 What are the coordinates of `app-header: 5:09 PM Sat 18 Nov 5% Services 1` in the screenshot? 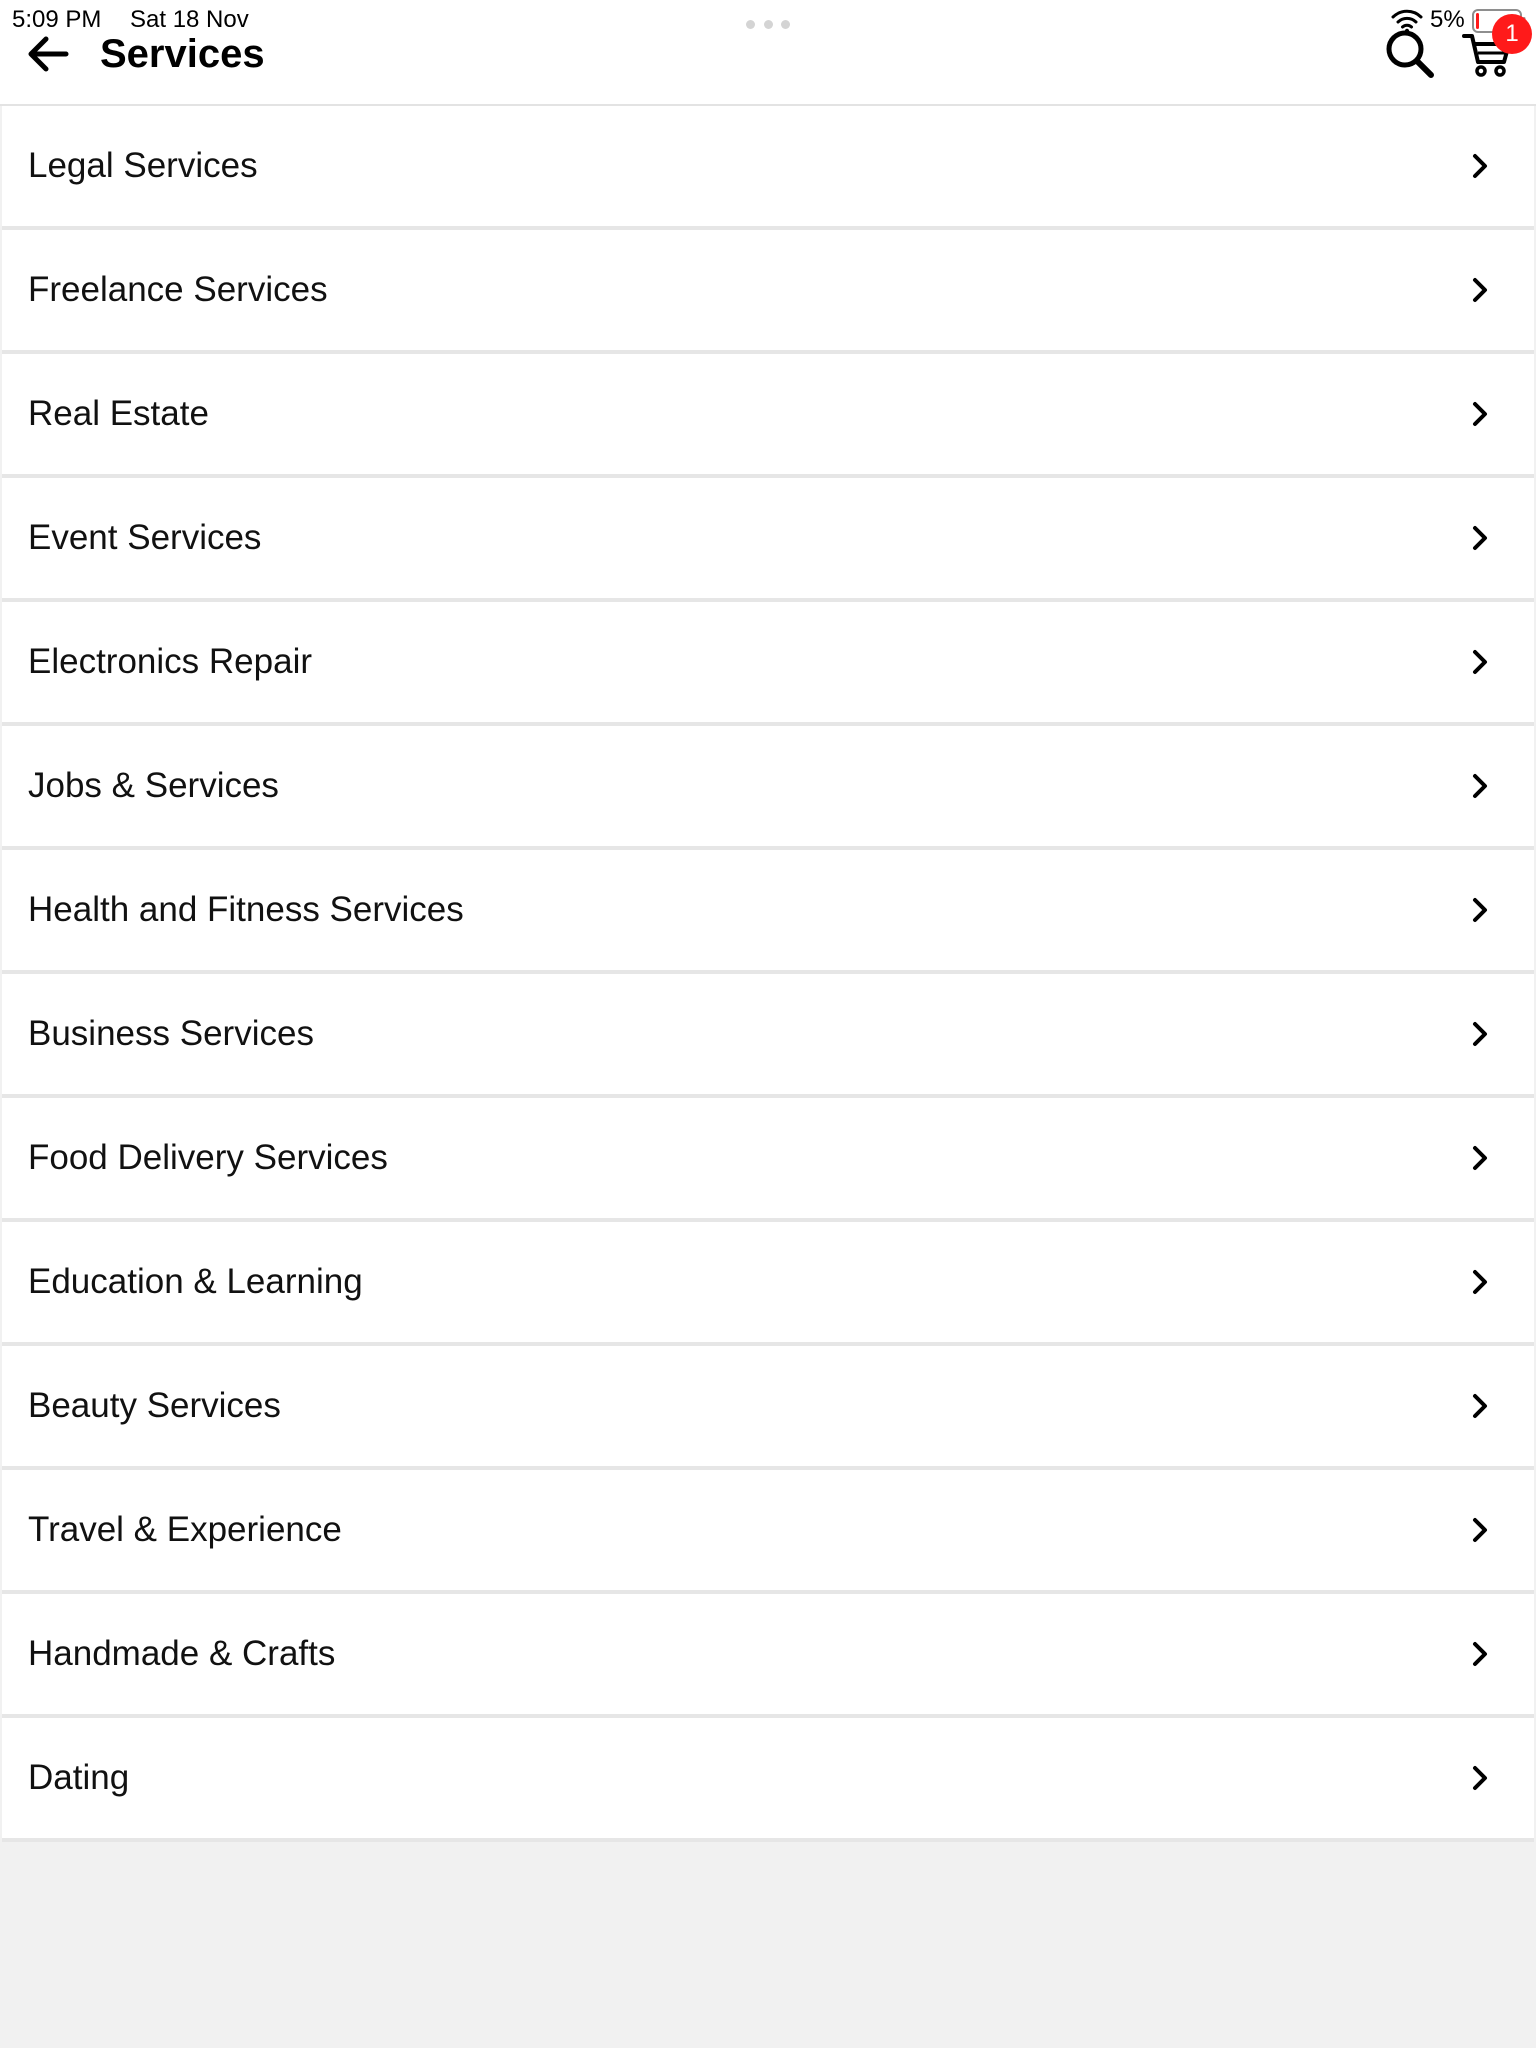 It's located at (768, 53).